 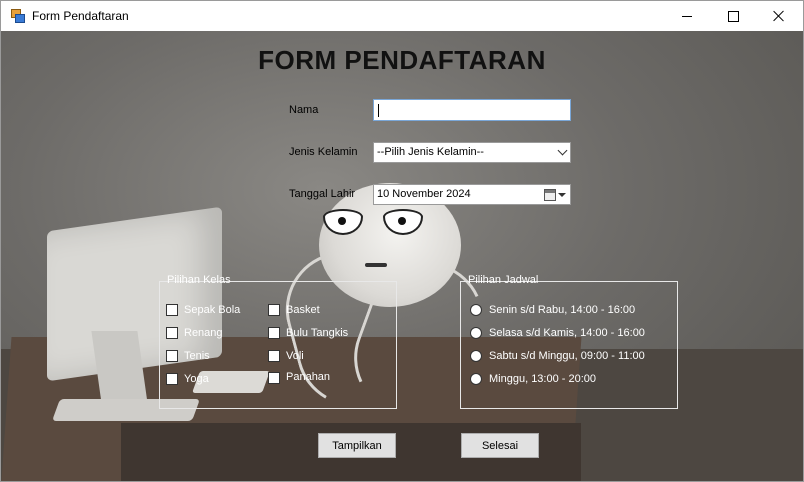 I want to click on nama-input, so click(x=472, y=110).